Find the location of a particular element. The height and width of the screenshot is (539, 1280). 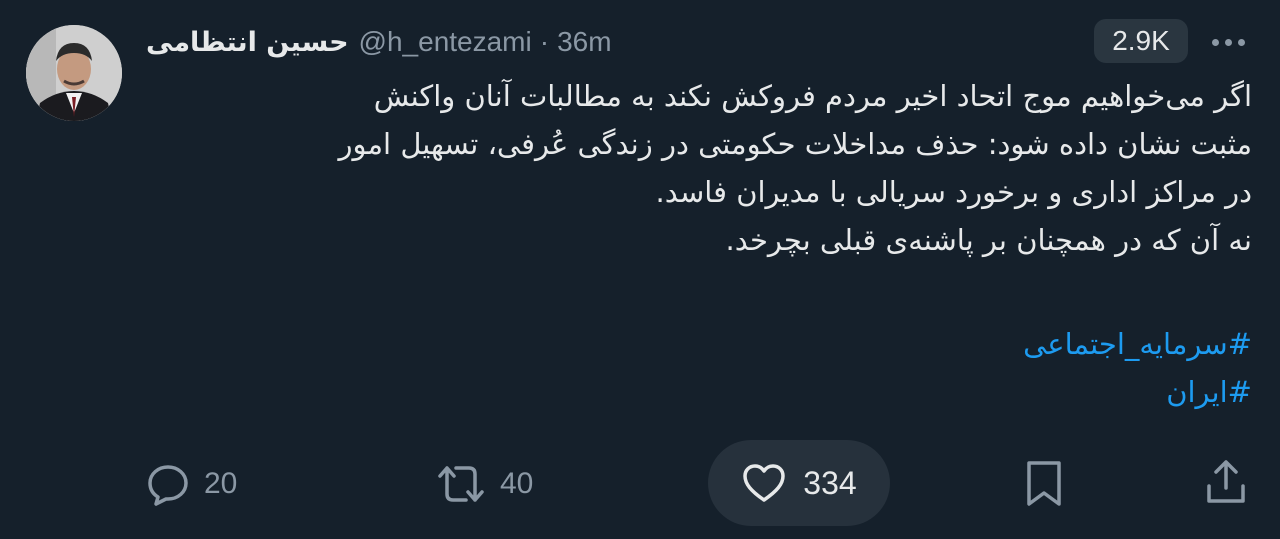

hashtags: #سرمایه_اجتماعی #ایران is located at coordinates (1076, 368).